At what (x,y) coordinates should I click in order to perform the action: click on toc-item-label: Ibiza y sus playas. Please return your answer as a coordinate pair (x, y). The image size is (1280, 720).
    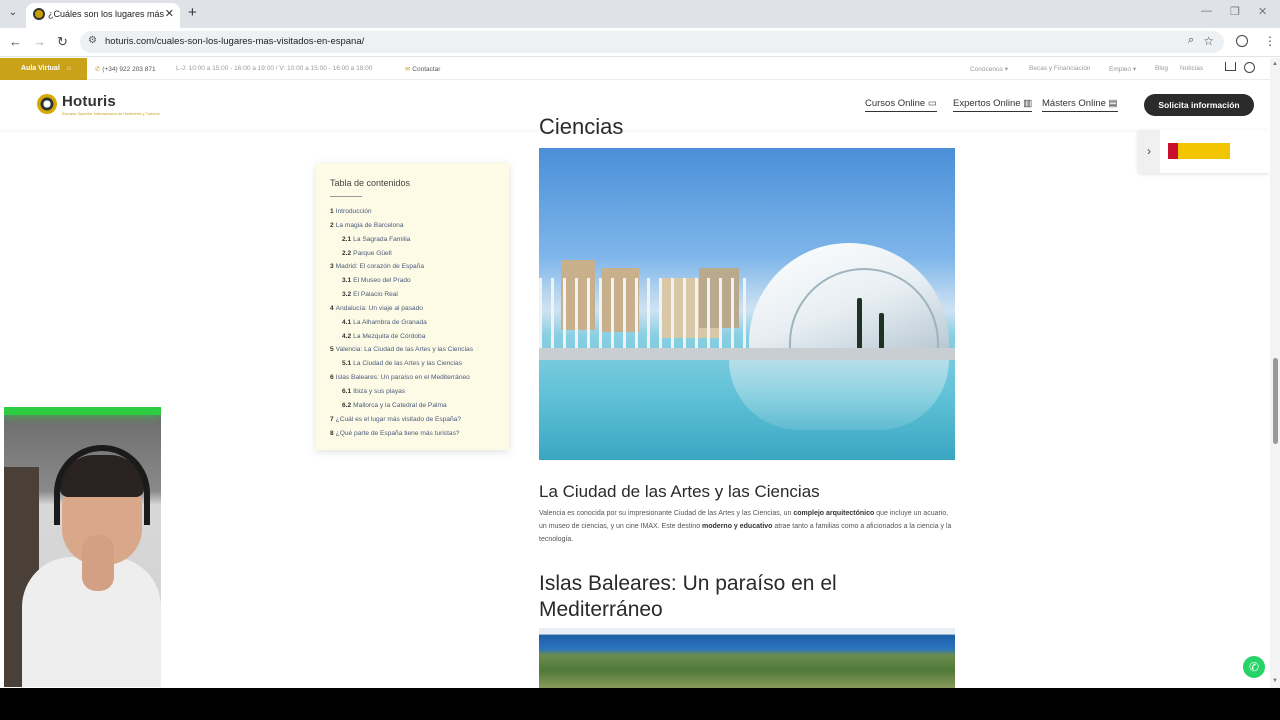
    Looking at the image, I should click on (379, 391).